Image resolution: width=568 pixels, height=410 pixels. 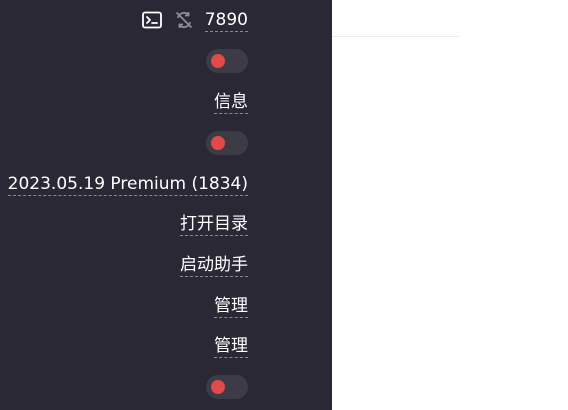 I want to click on manage-link-2: 管理, so click(x=231, y=346).